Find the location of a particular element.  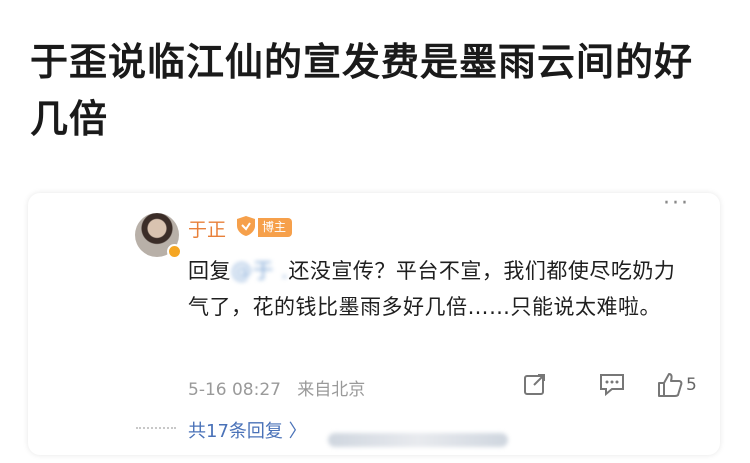

blurred-watermark is located at coordinates (418, 440).